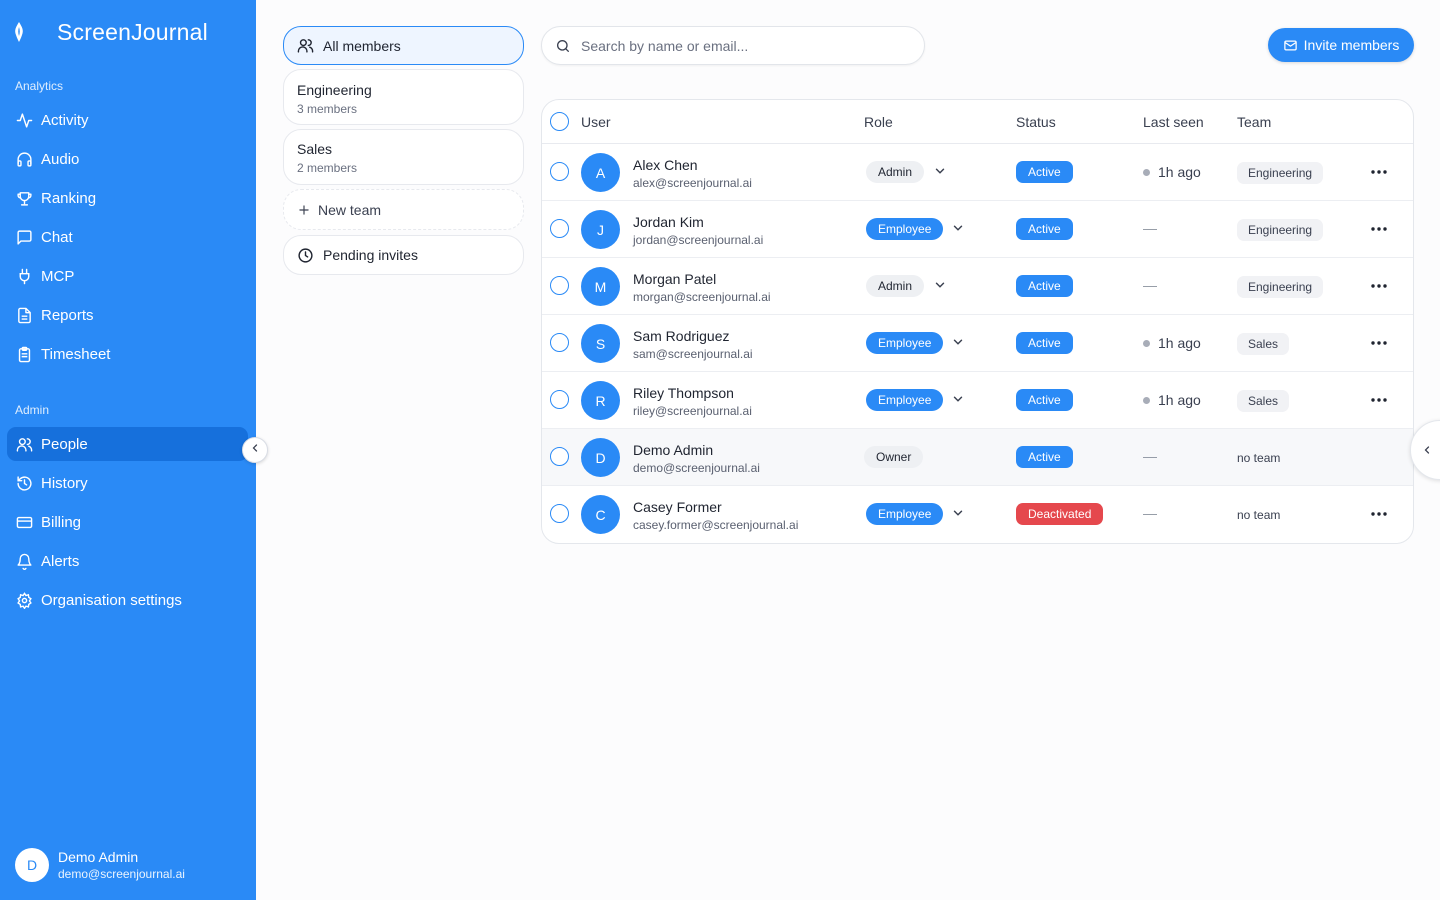  I want to click on sidebar-item-activity: Activity, so click(127, 120).